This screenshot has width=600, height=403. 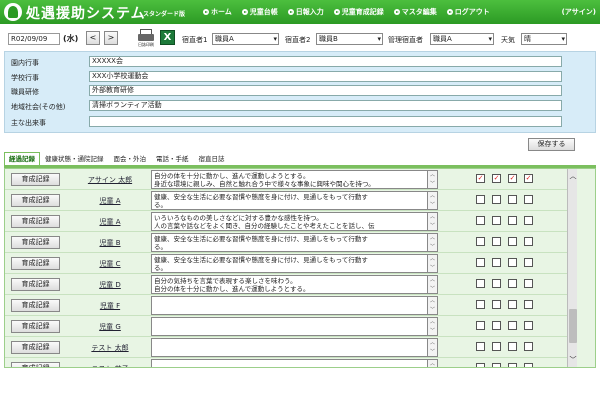 What do you see at coordinates (468, 12) in the screenshot?
I see `nav-logout: ログアウト` at bounding box center [468, 12].